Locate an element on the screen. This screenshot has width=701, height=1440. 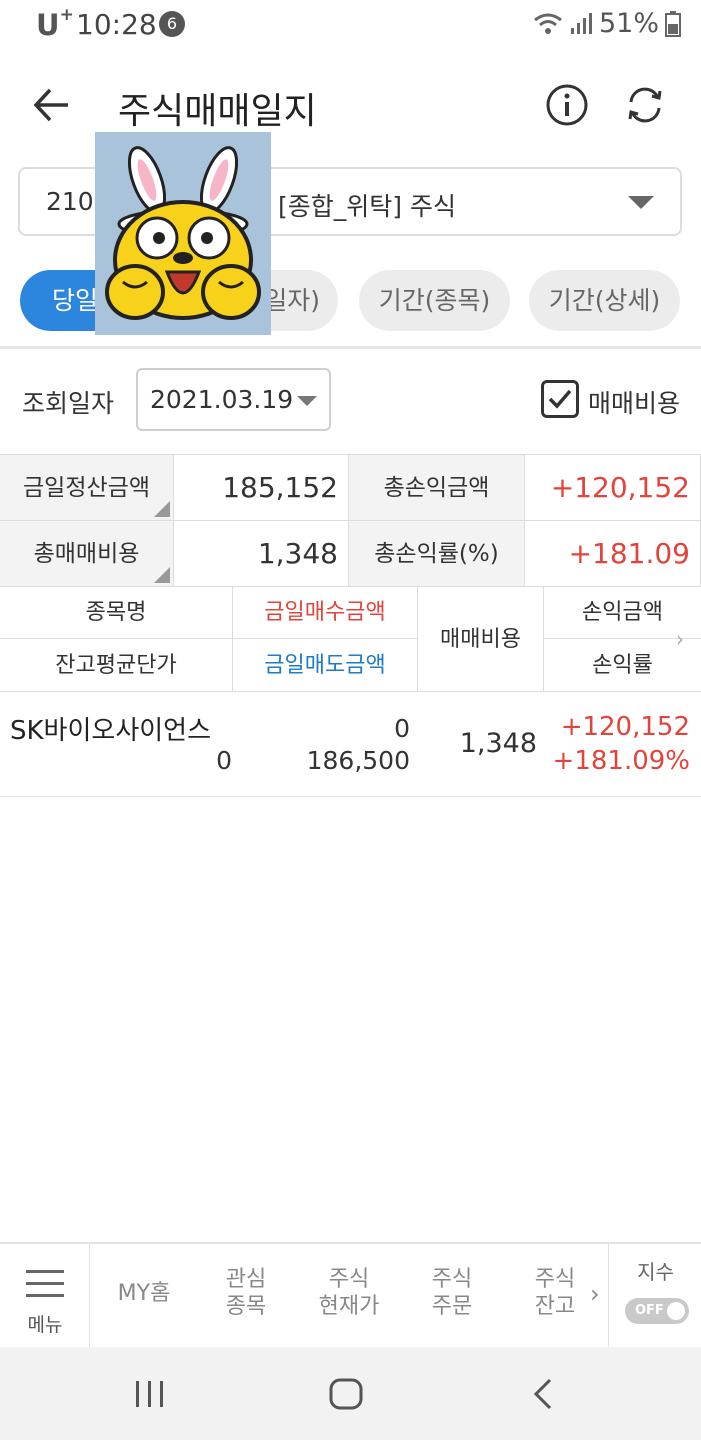
nav-my-home: MY홈 is located at coordinates (144, 1293).